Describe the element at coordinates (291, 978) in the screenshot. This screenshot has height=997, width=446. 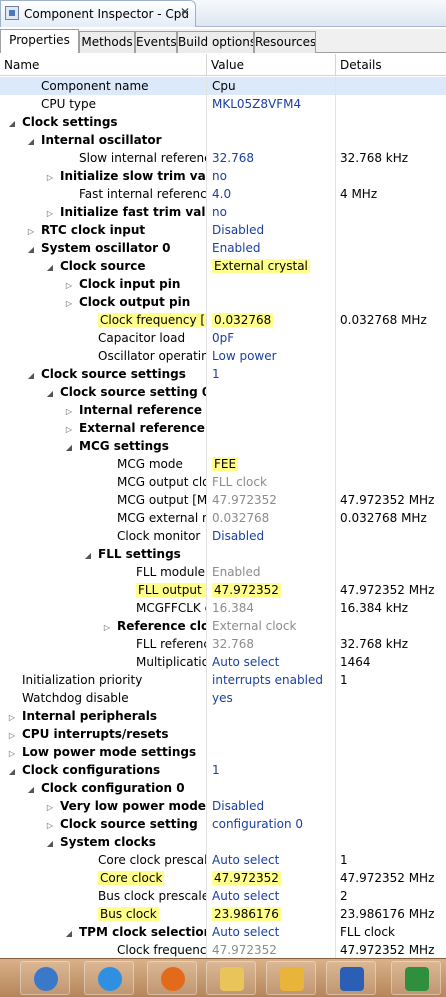
I see `outlook-taskbar-button` at that location.